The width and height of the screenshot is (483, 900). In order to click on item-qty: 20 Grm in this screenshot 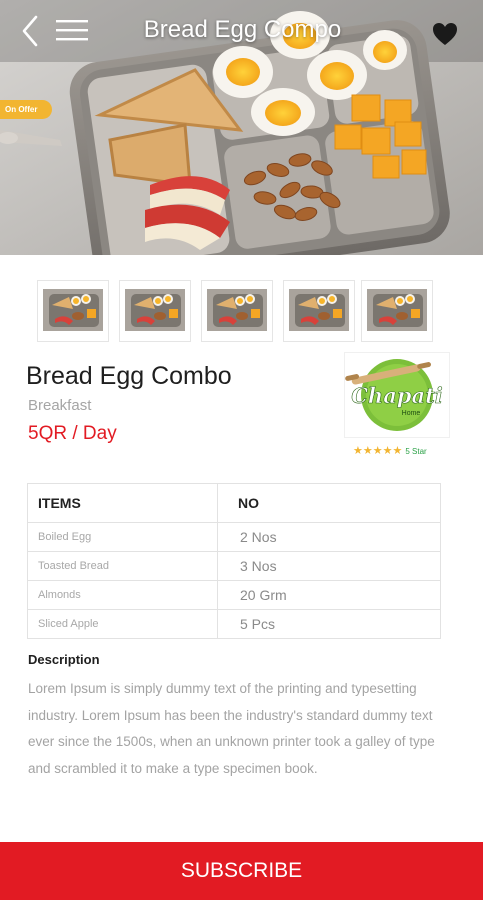, I will do `click(329, 595)`.